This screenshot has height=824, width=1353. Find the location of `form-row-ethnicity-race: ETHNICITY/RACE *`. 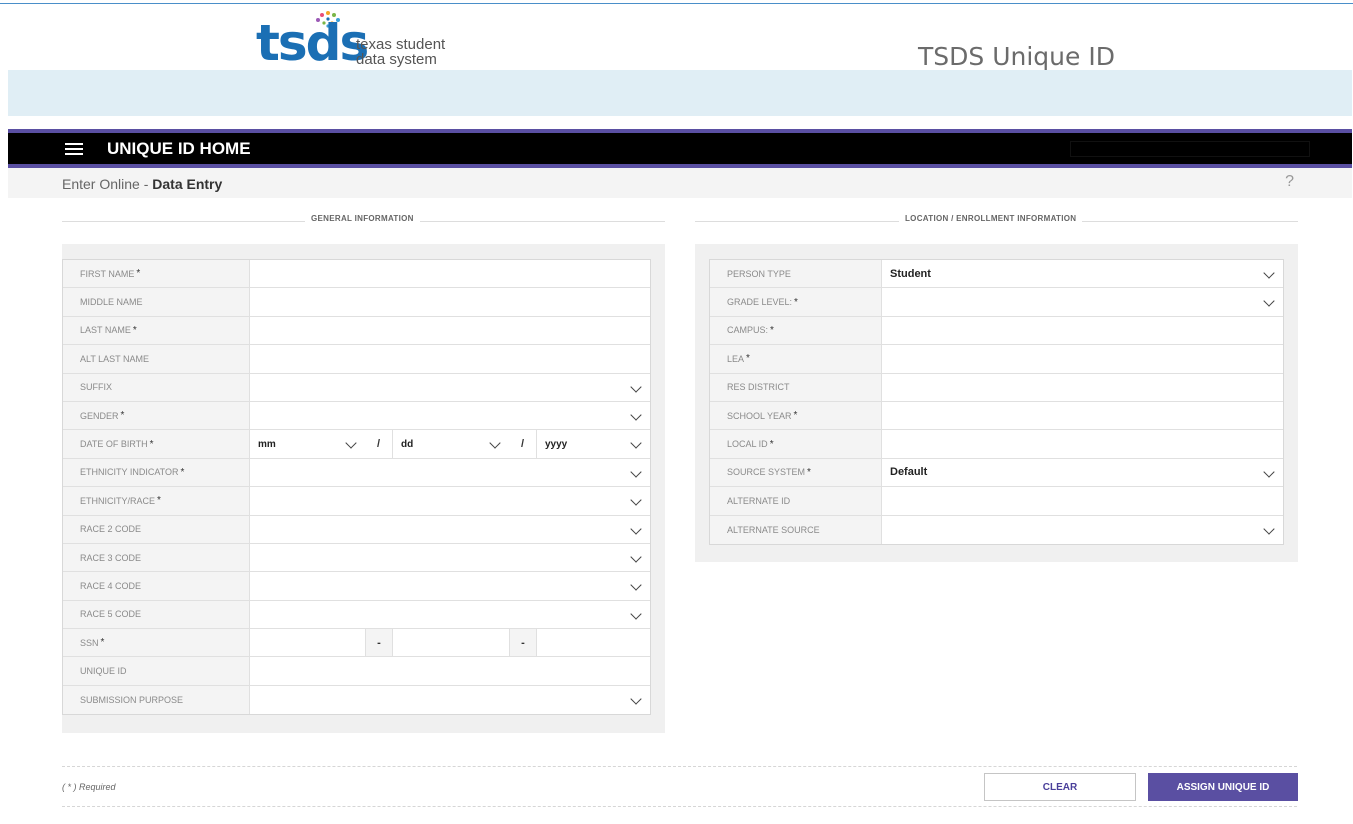

form-row-ethnicity-race: ETHNICITY/RACE * is located at coordinates (356, 501).